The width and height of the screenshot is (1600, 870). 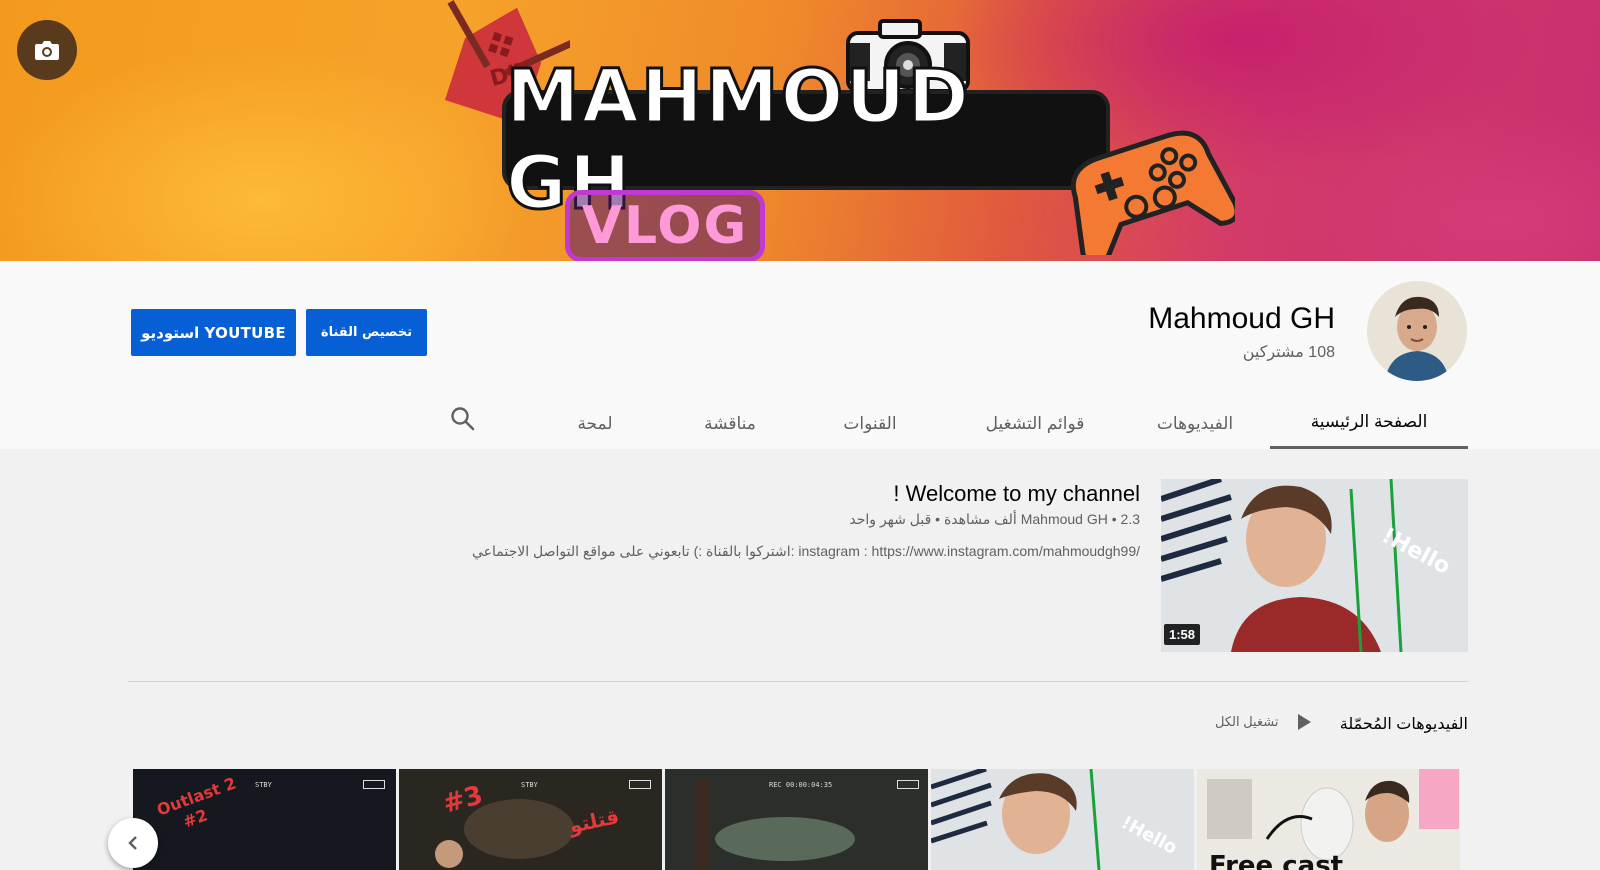 What do you see at coordinates (730, 423) in the screenshot?
I see `tab-discussion: مناقشة` at bounding box center [730, 423].